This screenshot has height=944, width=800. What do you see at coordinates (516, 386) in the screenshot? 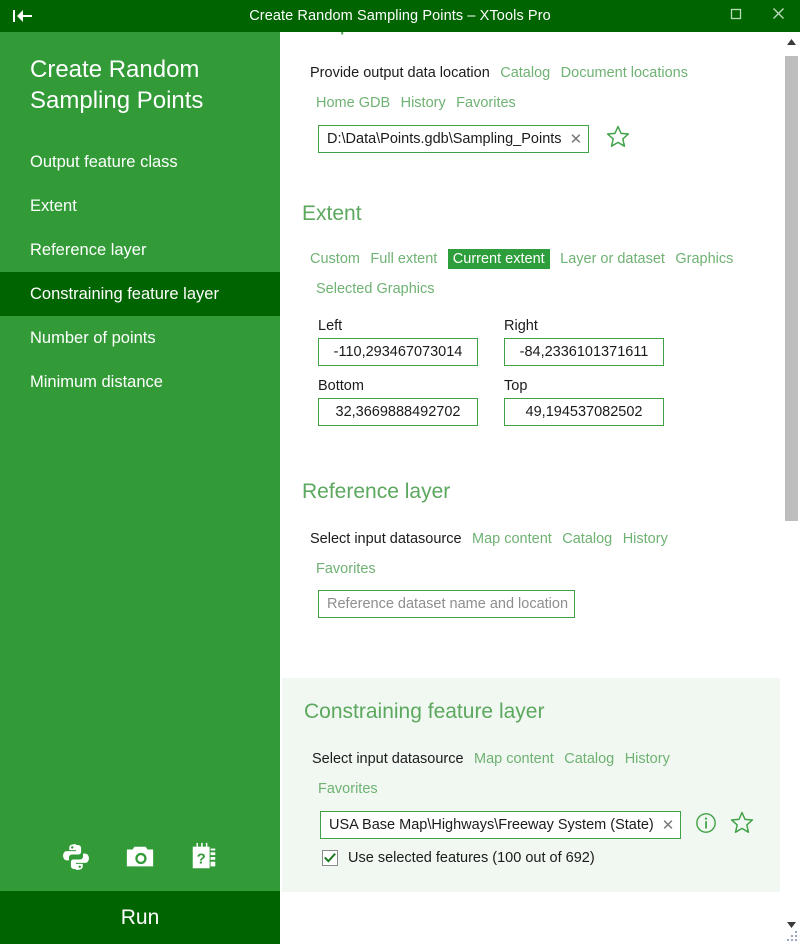
I see `extent-top-label: Top` at bounding box center [516, 386].